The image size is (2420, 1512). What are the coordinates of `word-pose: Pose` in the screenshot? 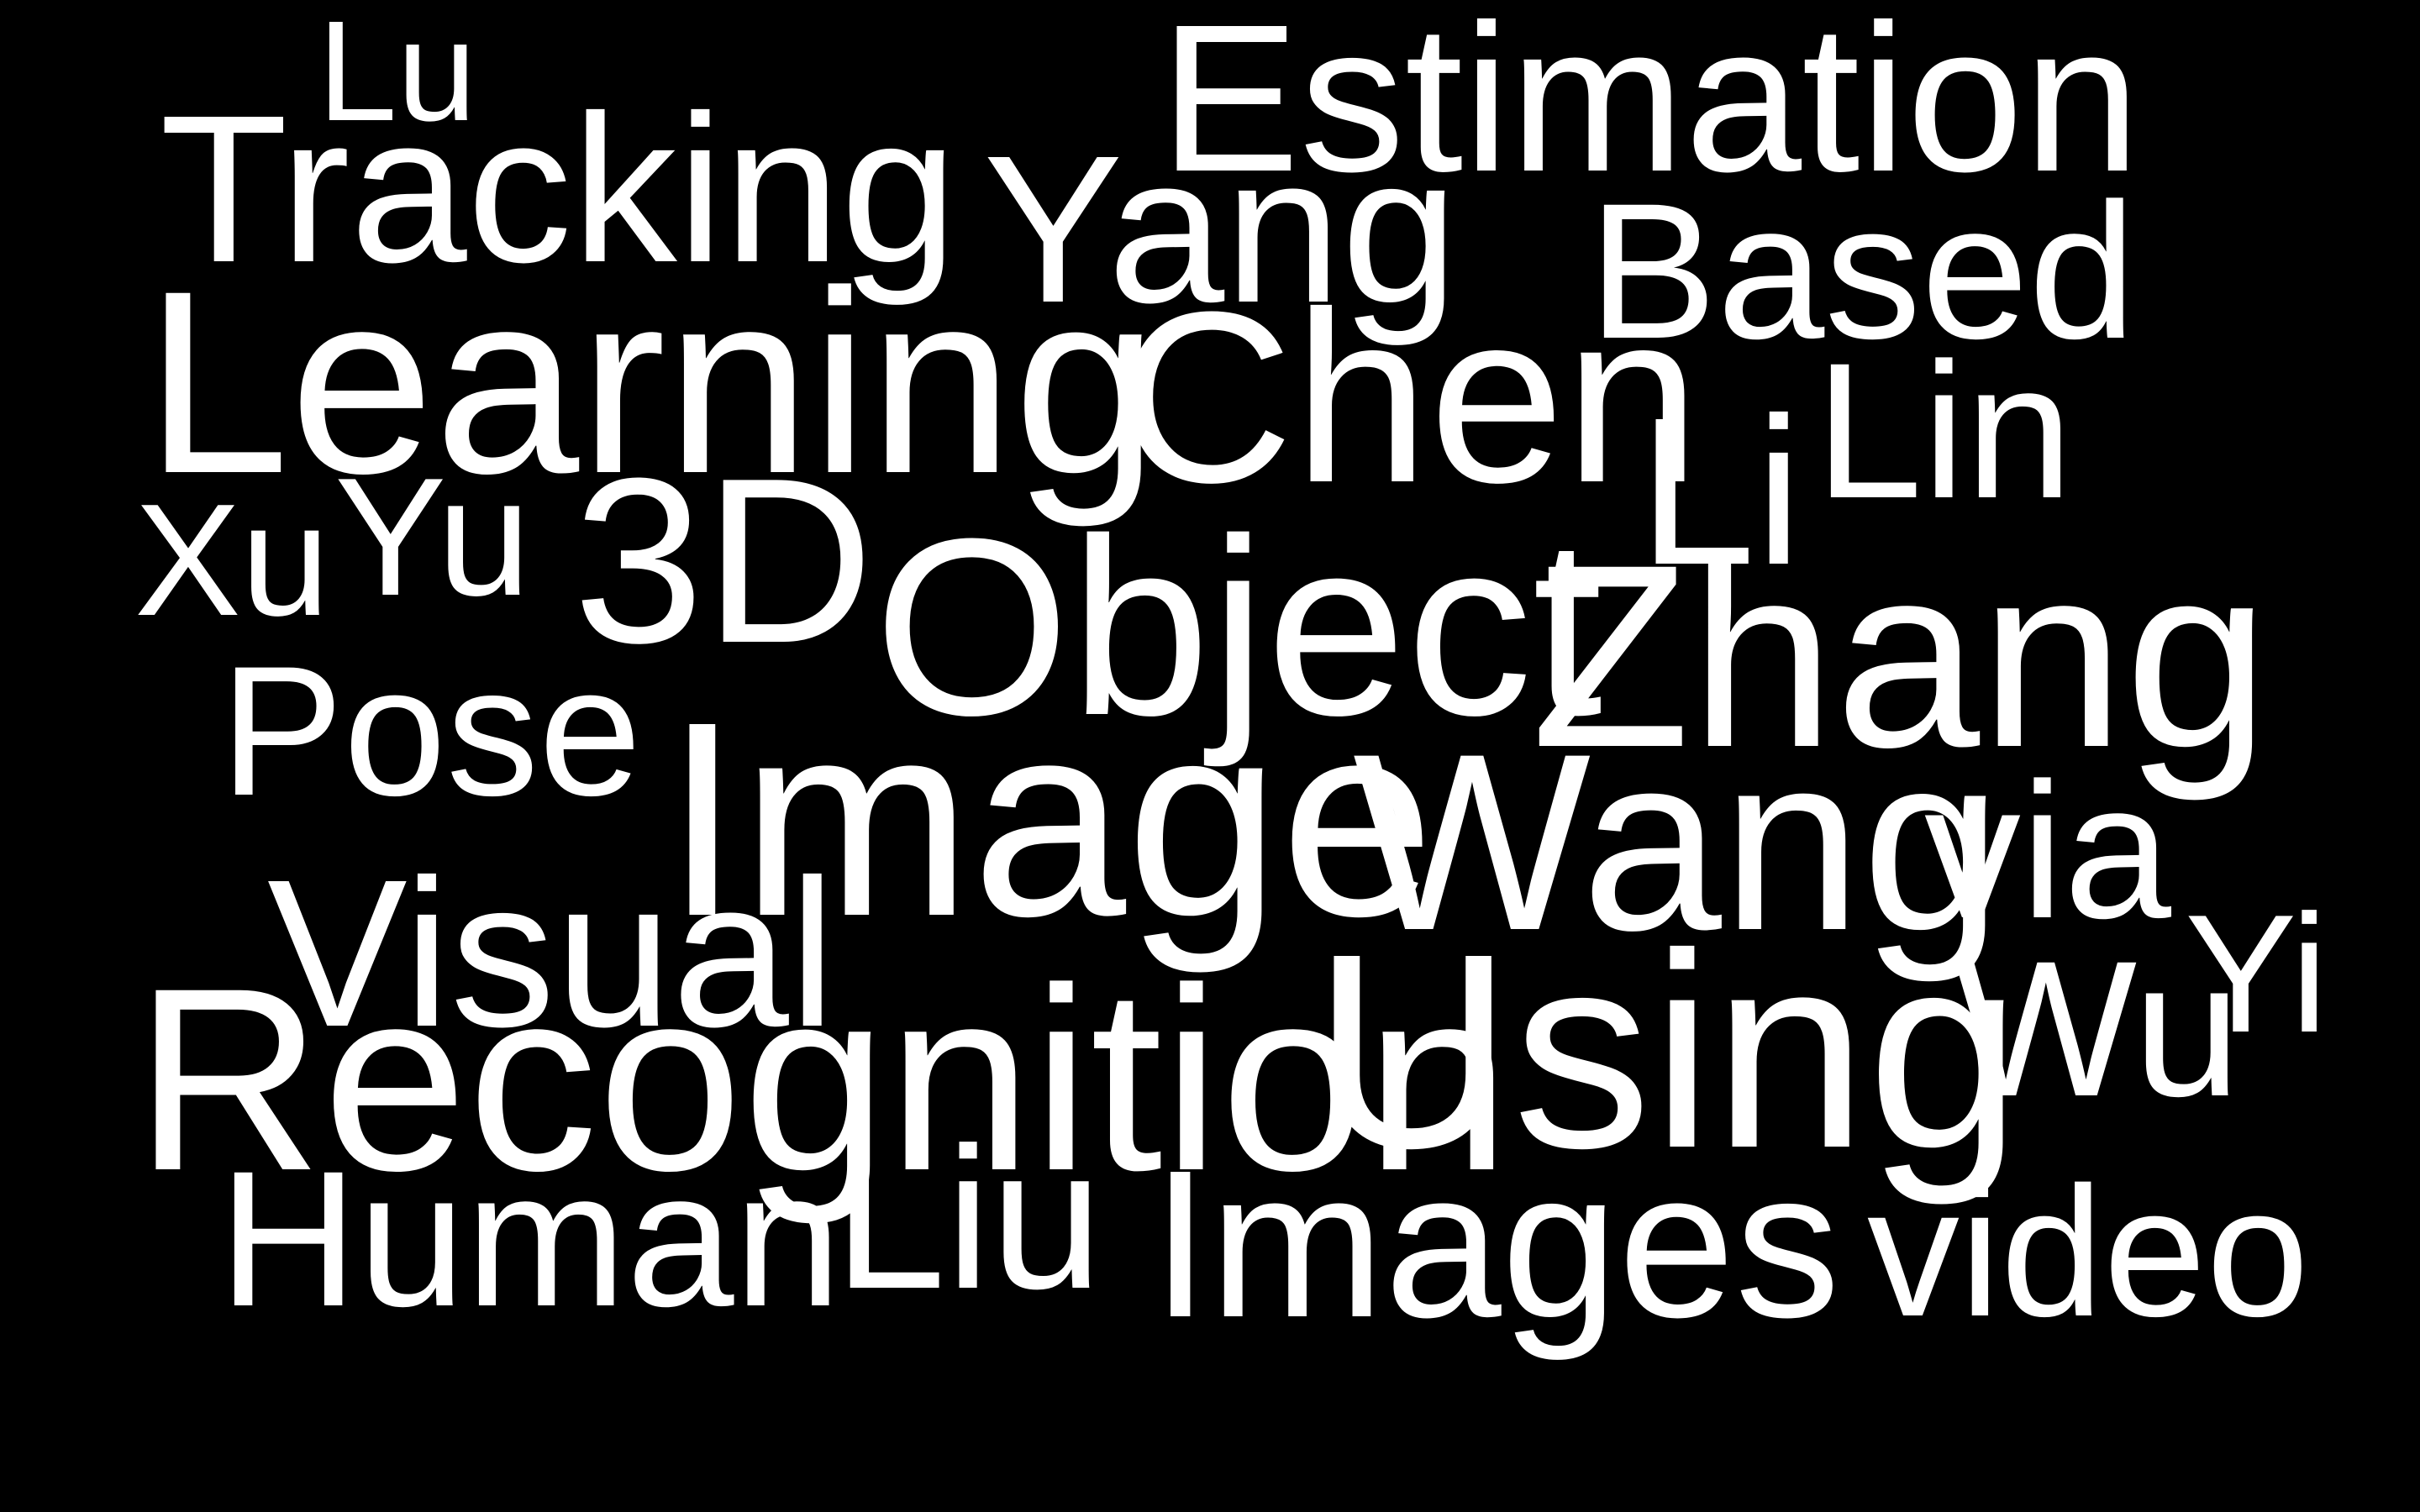 It's located at (431, 730).